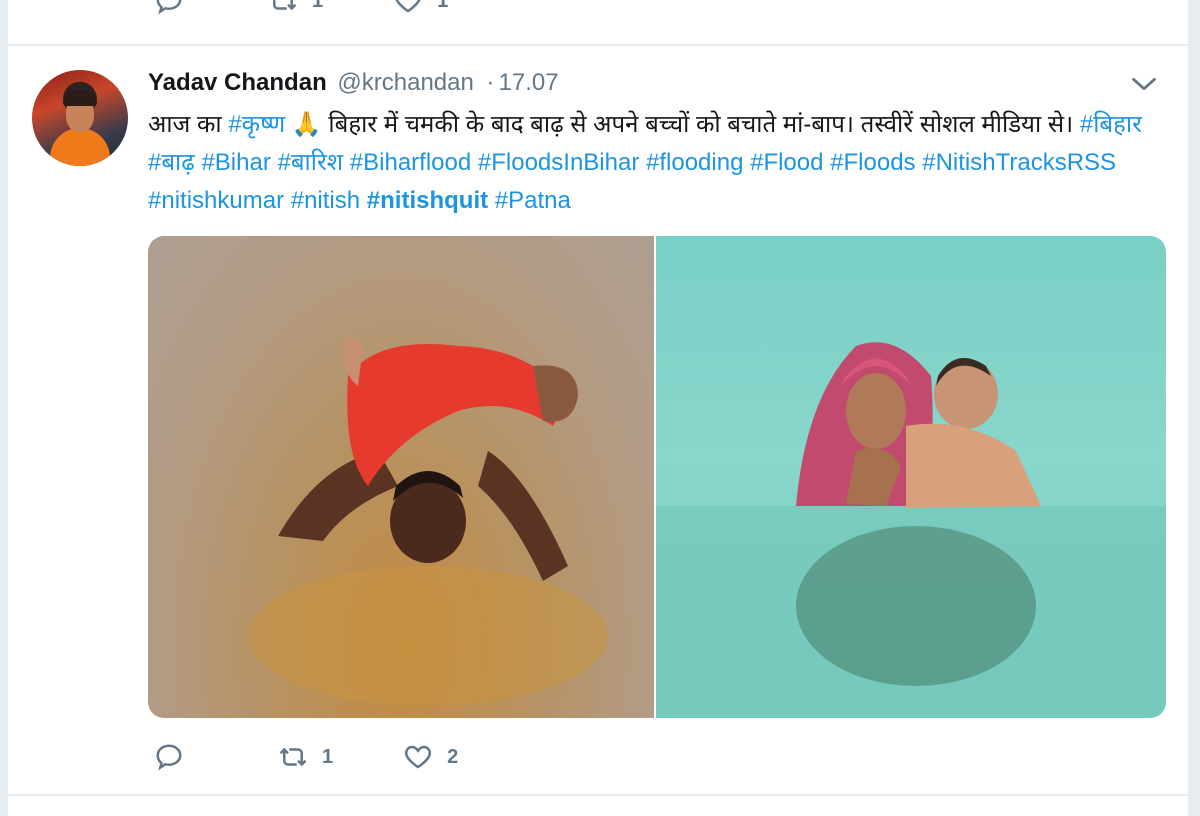  I want to click on hashtag-link: #Patna, so click(533, 200).